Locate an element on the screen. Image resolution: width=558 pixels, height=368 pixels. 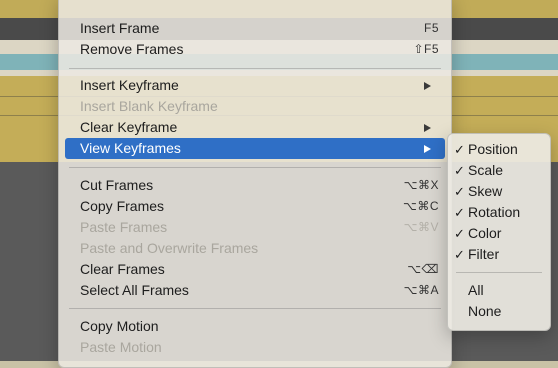
menu-item-shortcut: ⌥⌘X is located at coordinates (421, 185).